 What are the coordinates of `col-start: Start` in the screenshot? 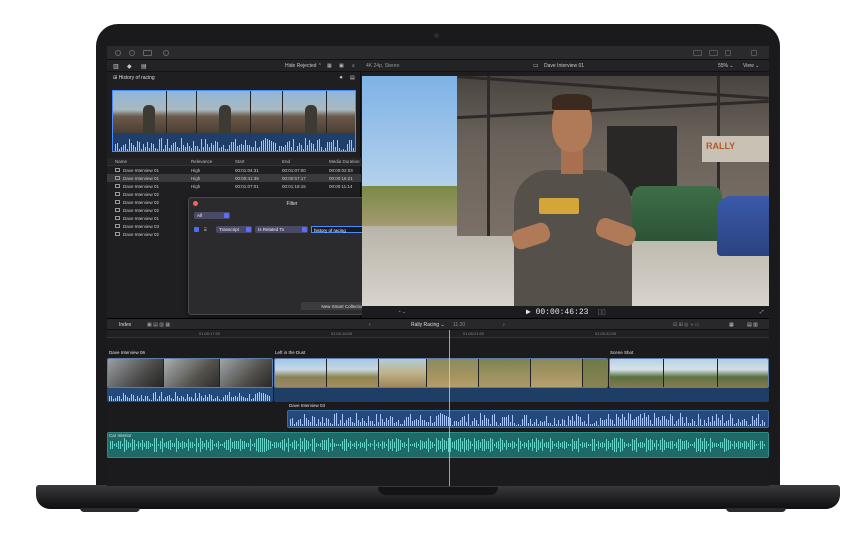 It's located at (240, 161).